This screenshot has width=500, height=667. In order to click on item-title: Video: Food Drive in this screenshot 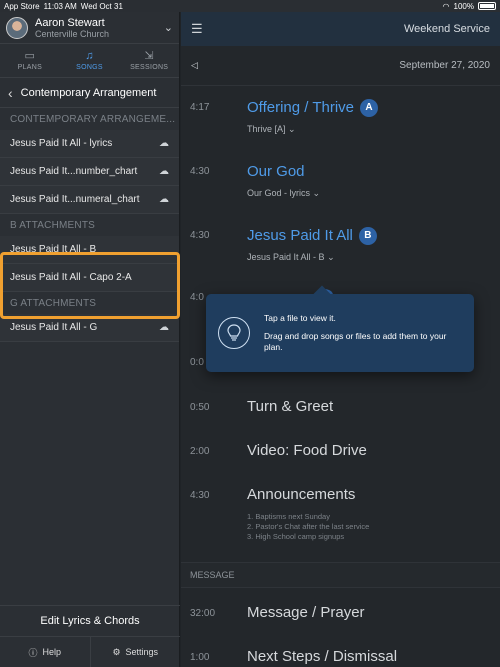, I will do `click(307, 450)`.